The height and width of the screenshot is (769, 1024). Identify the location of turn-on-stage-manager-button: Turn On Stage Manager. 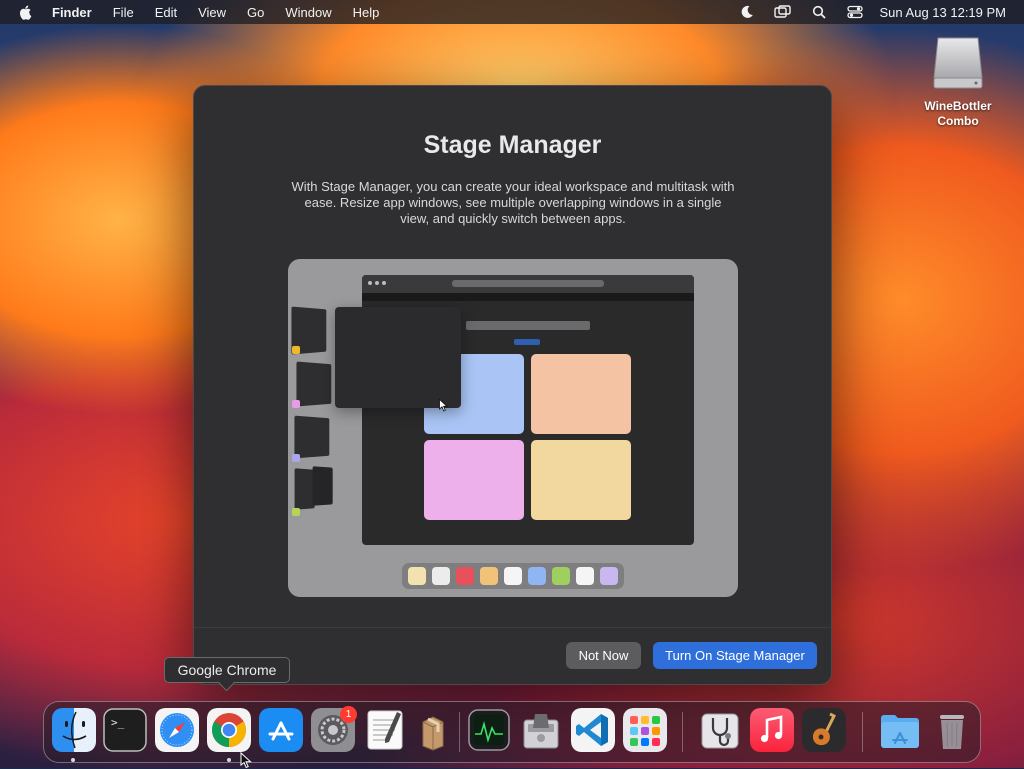
(735, 655).